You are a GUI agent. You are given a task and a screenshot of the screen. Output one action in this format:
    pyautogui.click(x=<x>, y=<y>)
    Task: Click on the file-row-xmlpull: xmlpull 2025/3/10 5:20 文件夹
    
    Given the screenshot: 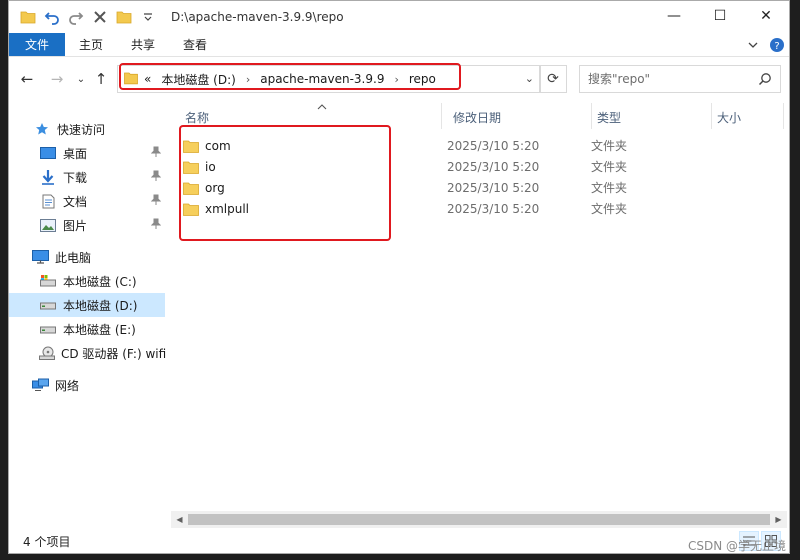 What is the action you would take?
    pyautogui.click(x=483, y=208)
    